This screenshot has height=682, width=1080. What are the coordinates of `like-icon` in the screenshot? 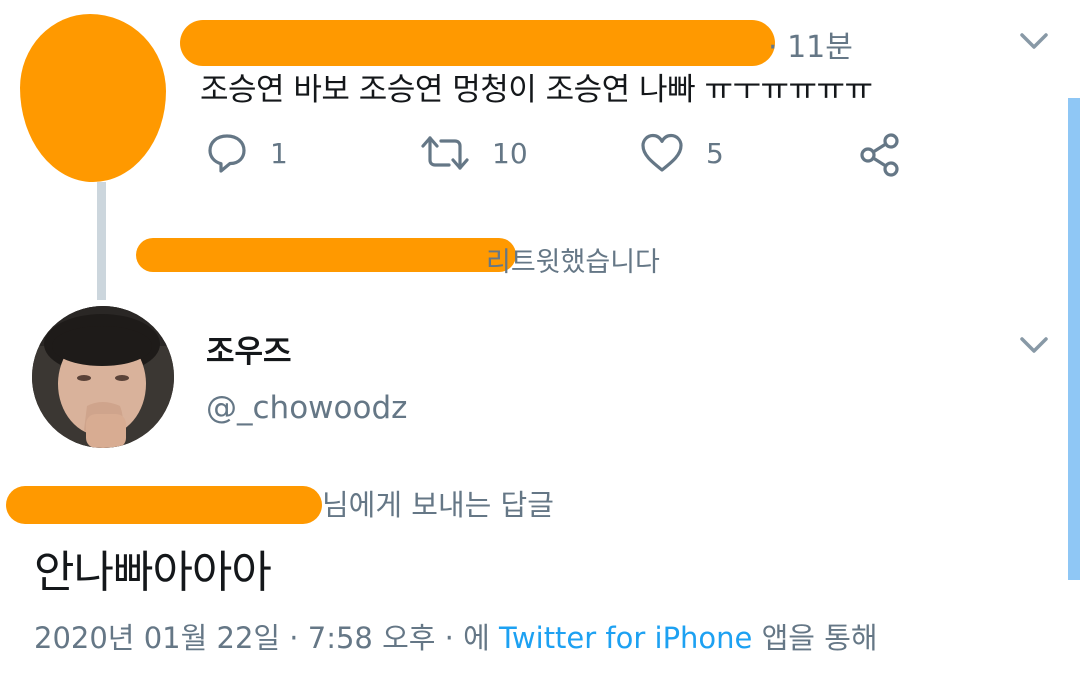 It's located at (662, 152).